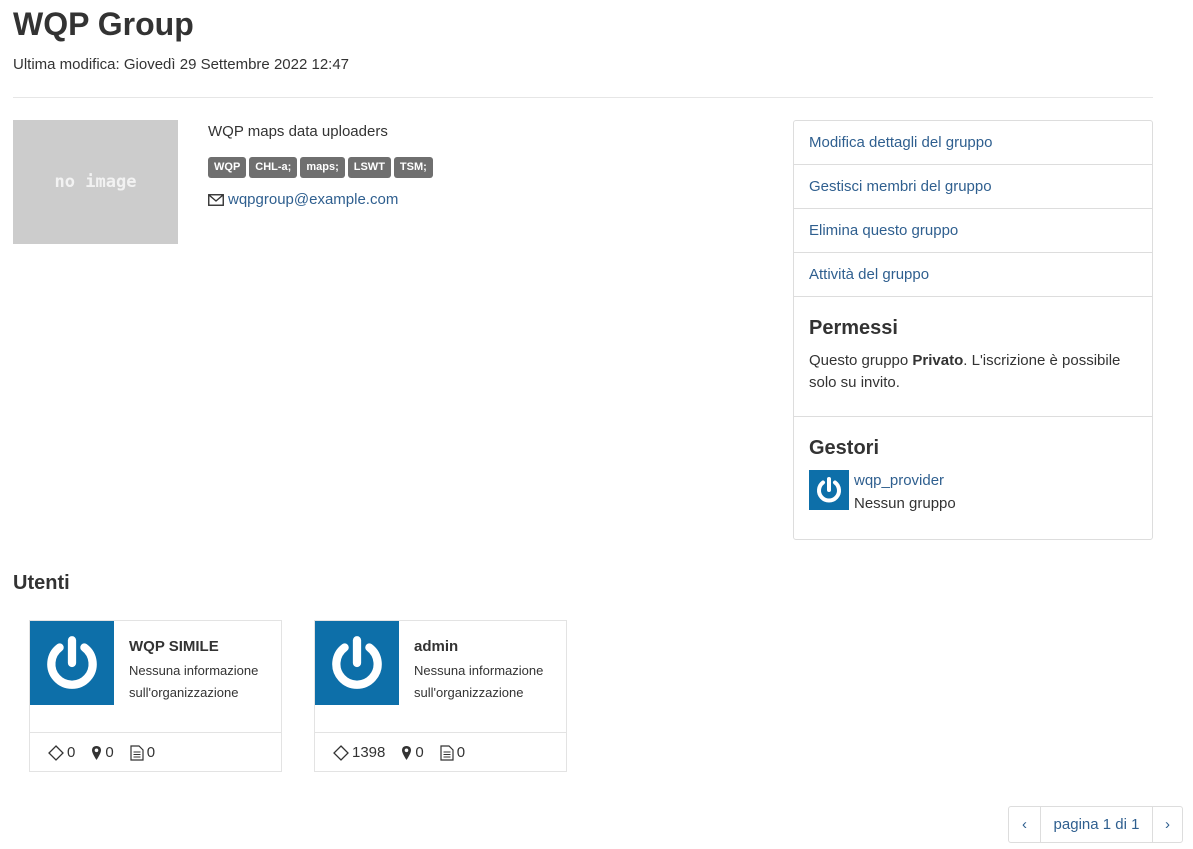  What do you see at coordinates (369, 752) in the screenshot?
I see `datasets-count: 1398` at bounding box center [369, 752].